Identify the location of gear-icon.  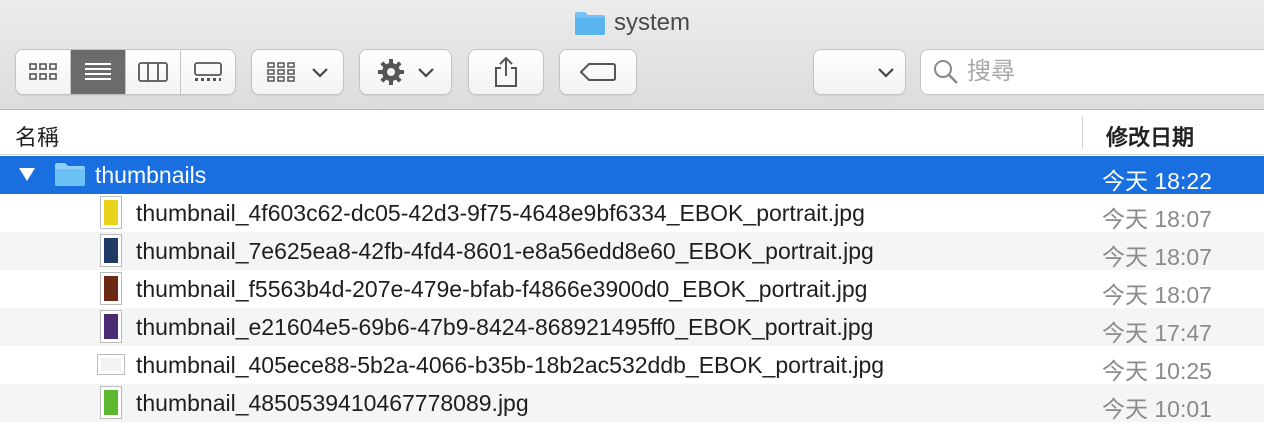
(390, 72).